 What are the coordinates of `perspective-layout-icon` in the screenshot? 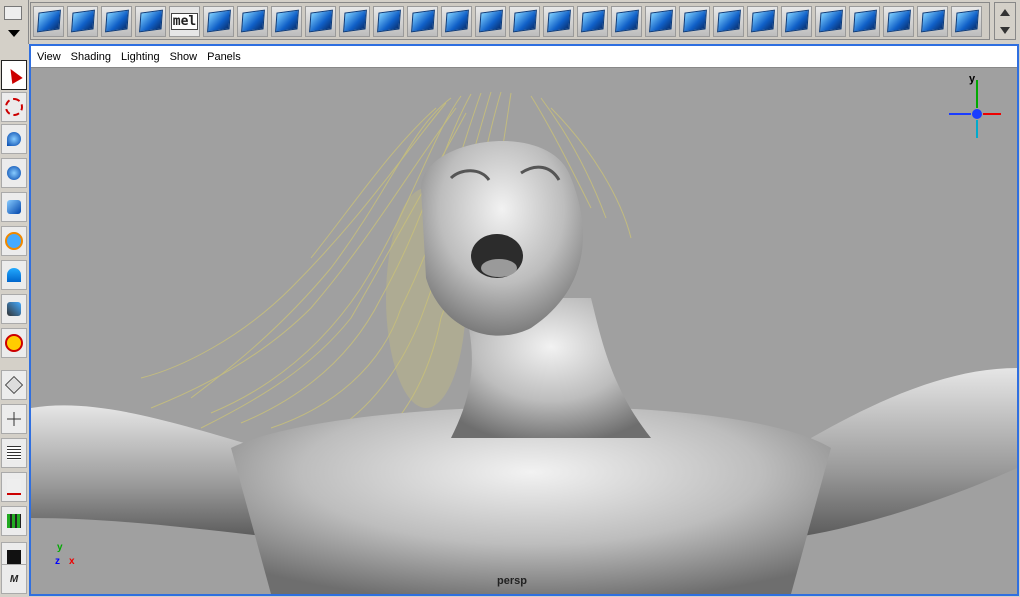 It's located at (14, 385).